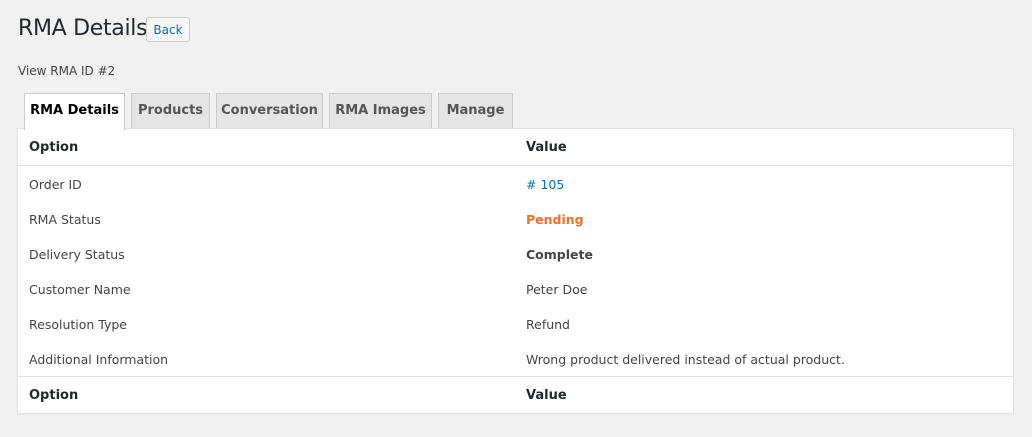 This screenshot has width=1032, height=437. What do you see at coordinates (548, 324) in the screenshot?
I see `resolution-type-value: Refund` at bounding box center [548, 324].